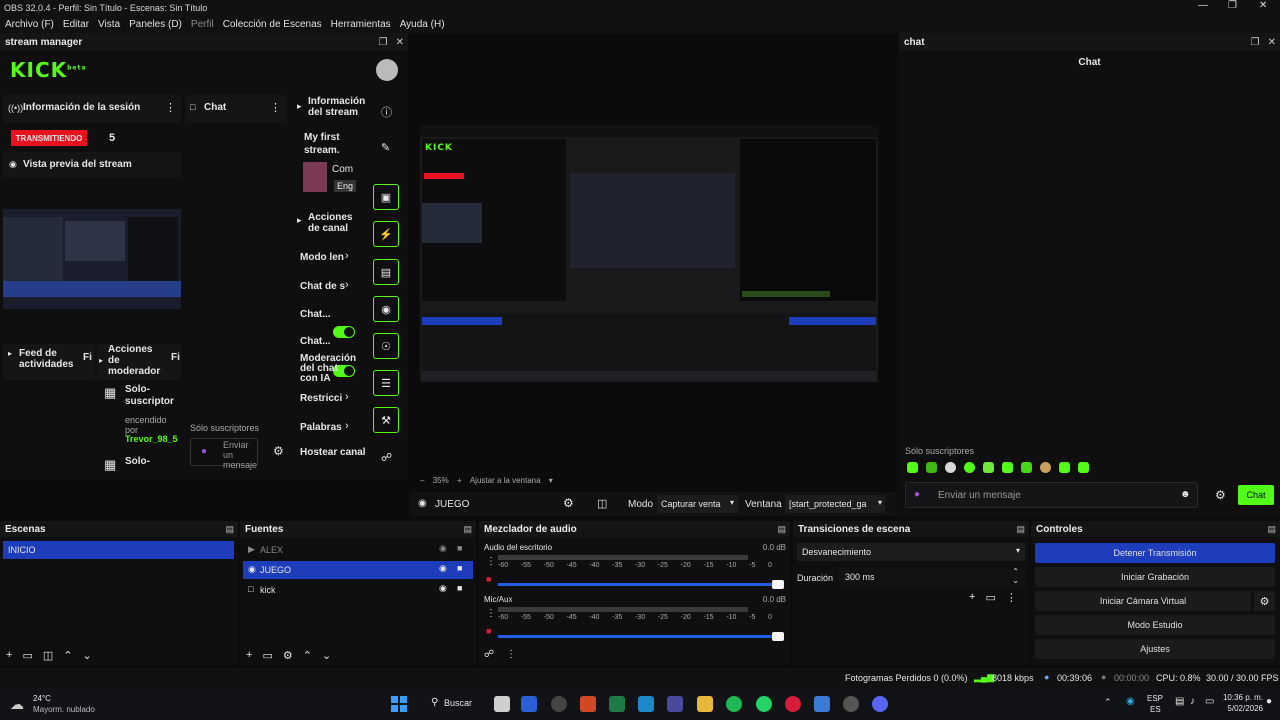  What do you see at coordinates (1155, 625) in the screenshot?
I see `studio-mode-button: Modo Estudio` at bounding box center [1155, 625].